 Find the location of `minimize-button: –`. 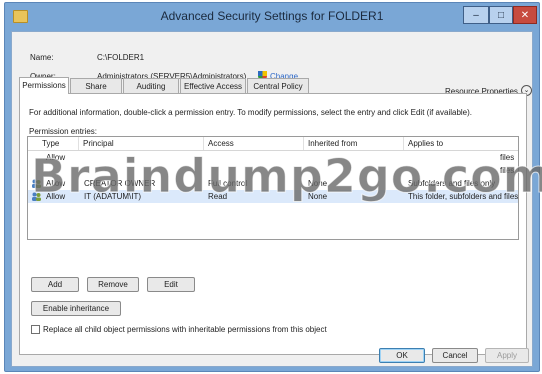

minimize-button: – is located at coordinates (476, 15).